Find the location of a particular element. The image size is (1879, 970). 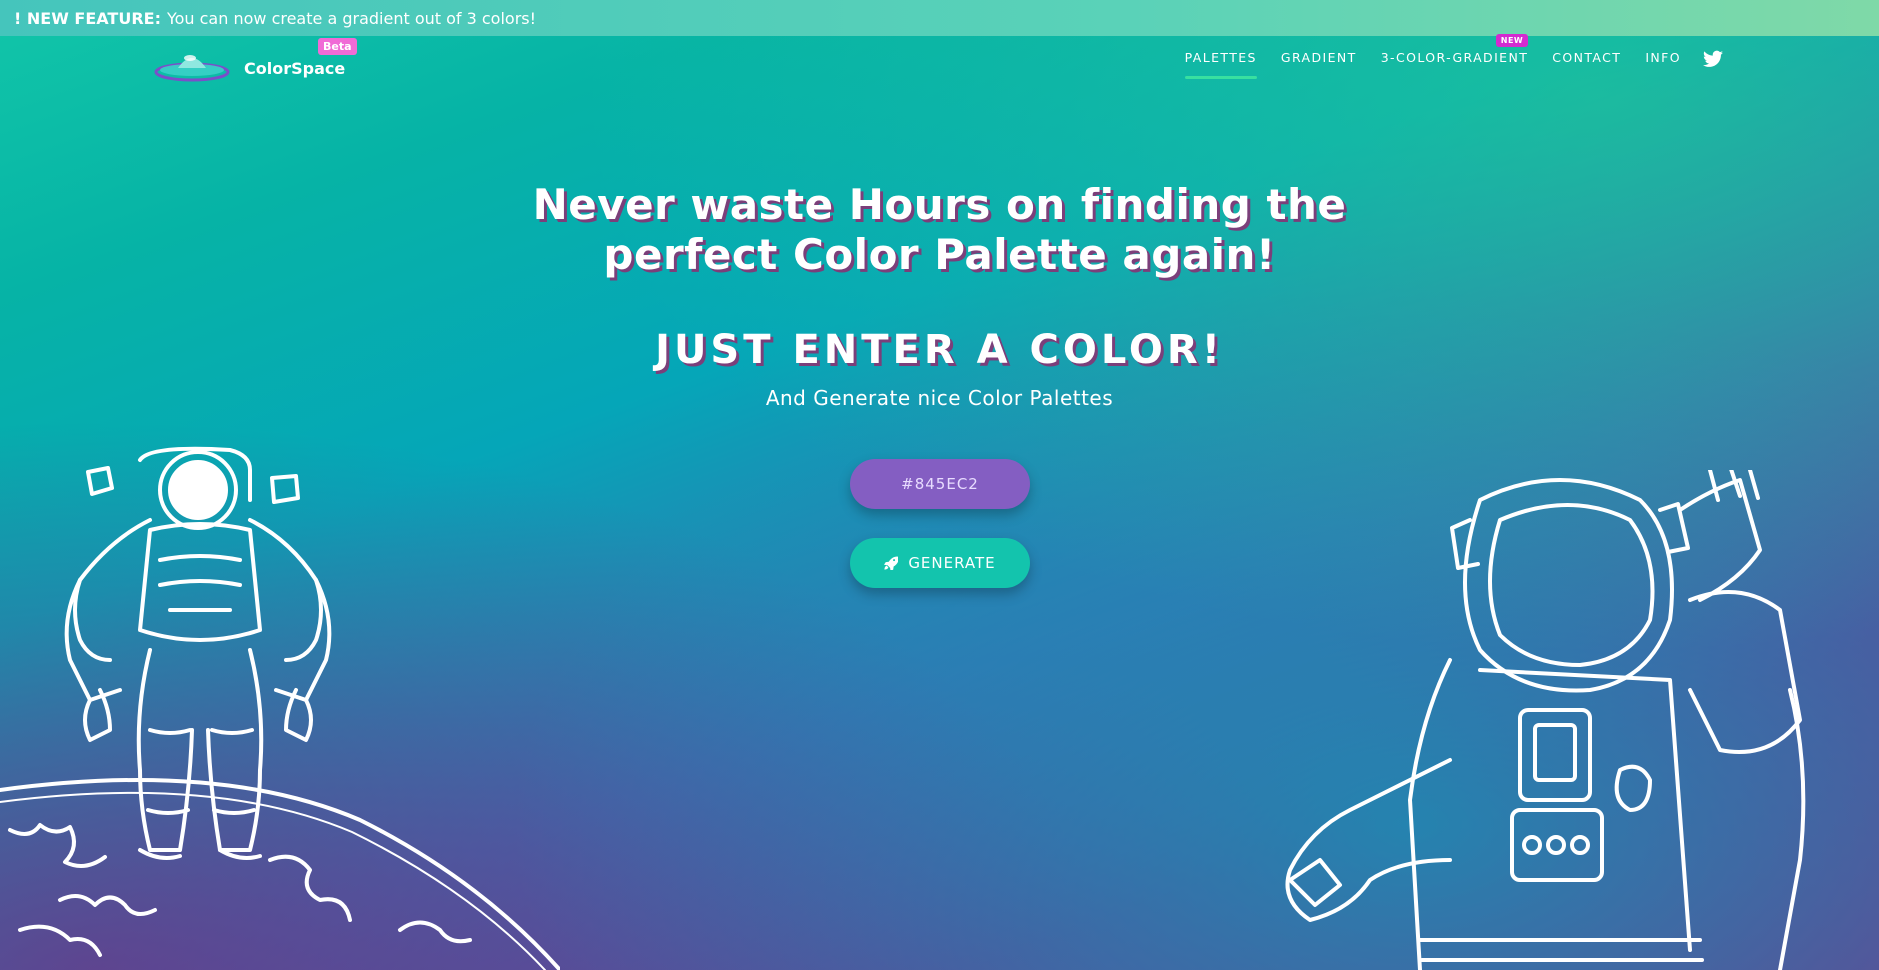

nav-item-info: INFO is located at coordinates (1663, 64).